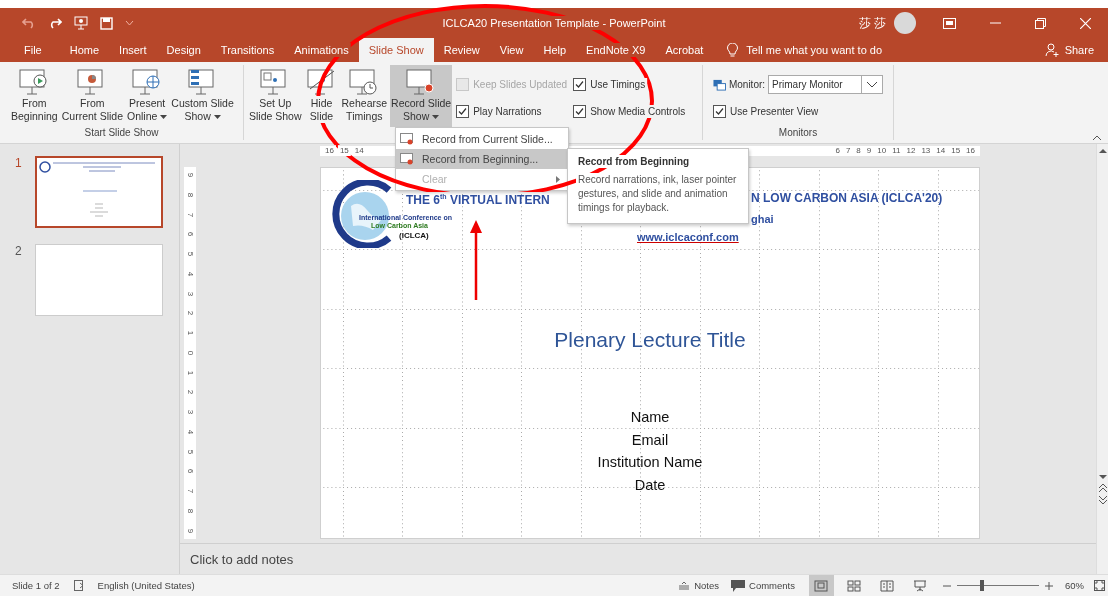 The image size is (1108, 596). Describe the element at coordinates (684, 50) in the screenshot. I see `ribbon-tab: Acrobat` at that location.